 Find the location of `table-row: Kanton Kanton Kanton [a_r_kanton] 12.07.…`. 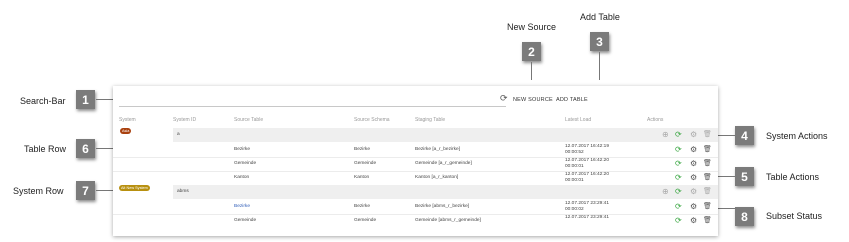

table-row: Kanton Kanton Kanton [a_r_kanton] 12.07.… is located at coordinates (415, 178).